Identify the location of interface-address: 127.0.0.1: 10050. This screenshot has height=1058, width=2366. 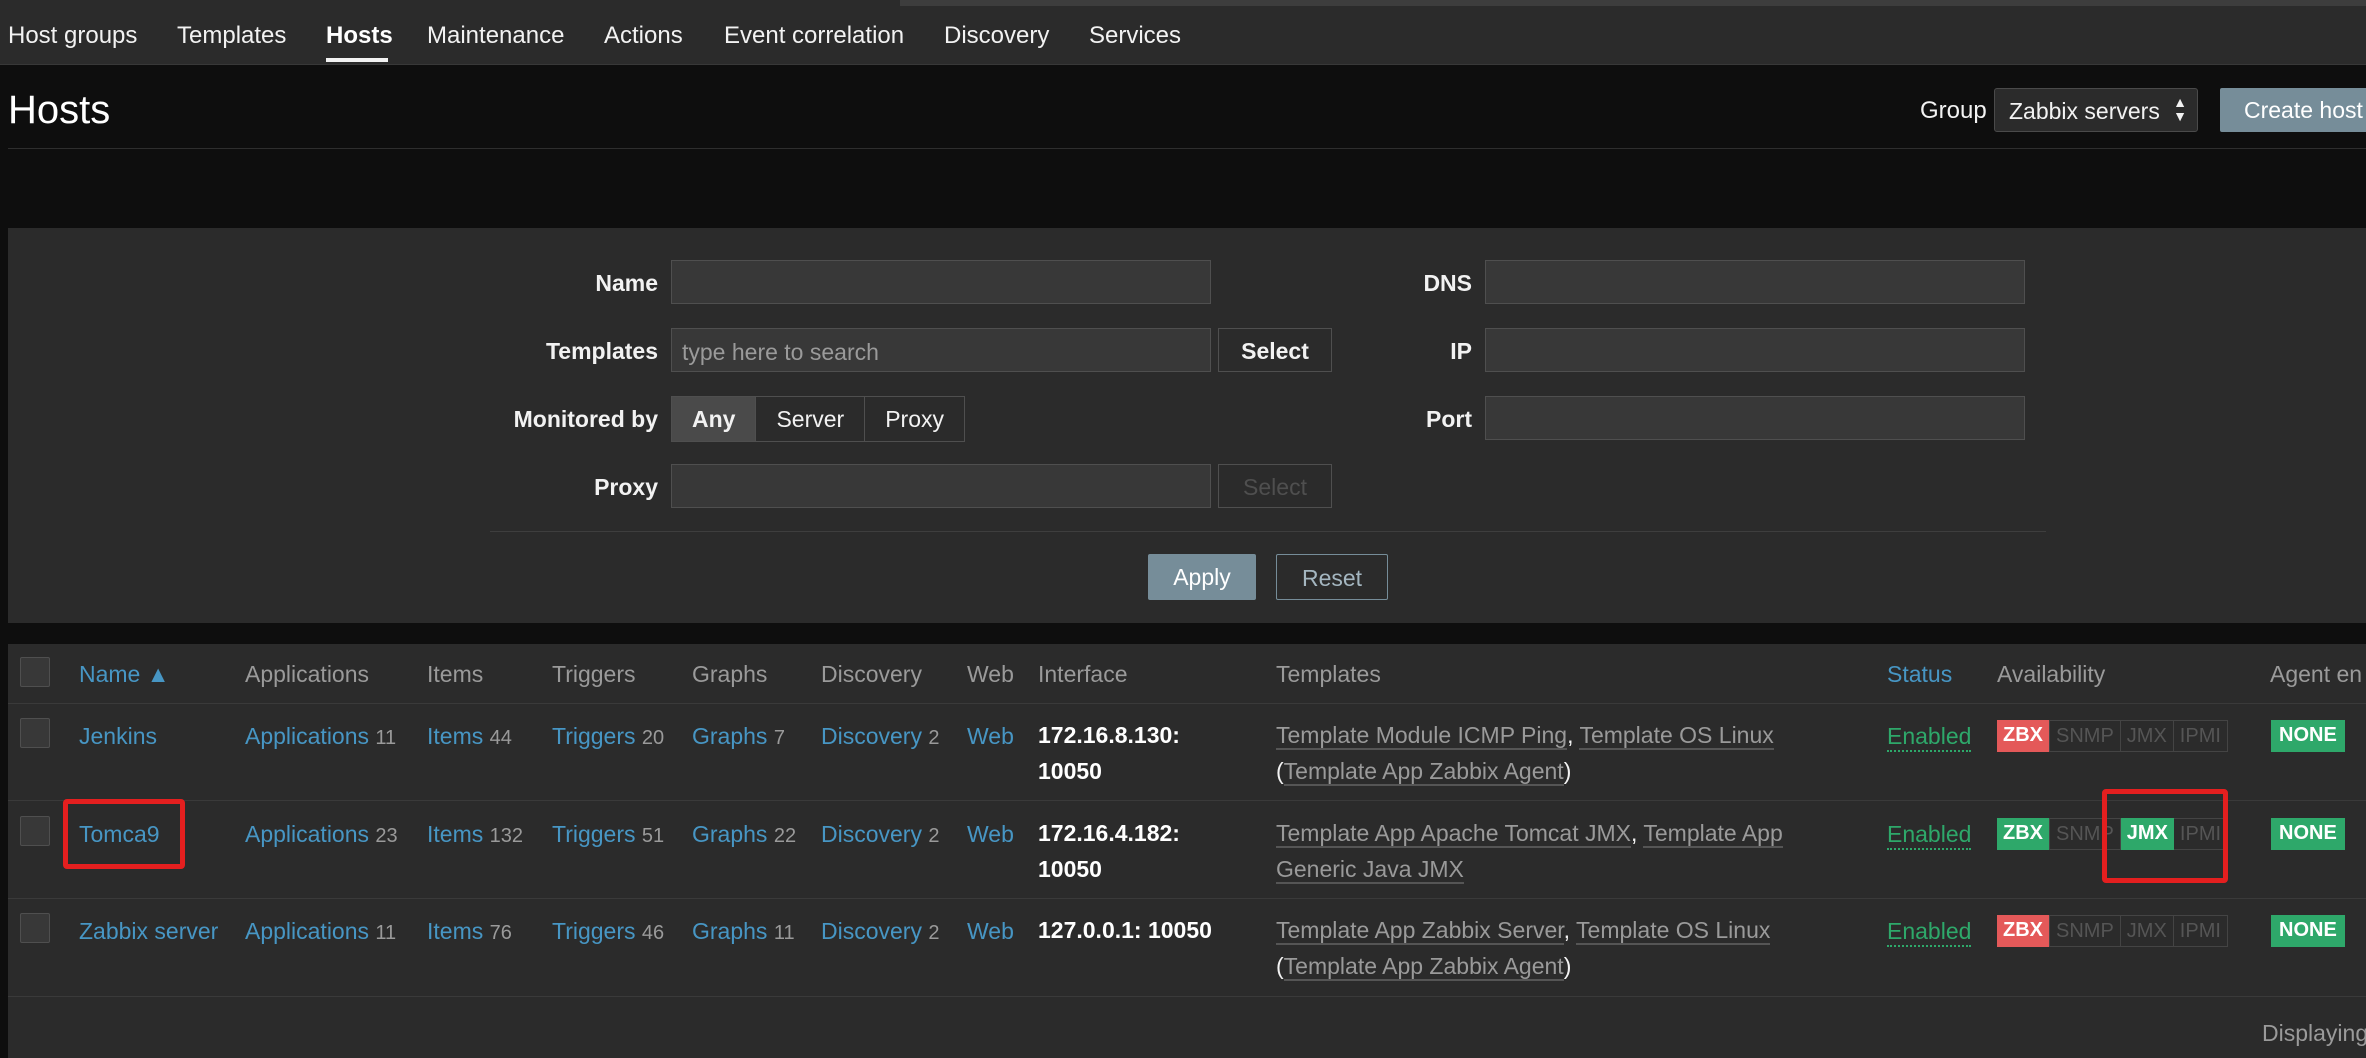
(1125, 930).